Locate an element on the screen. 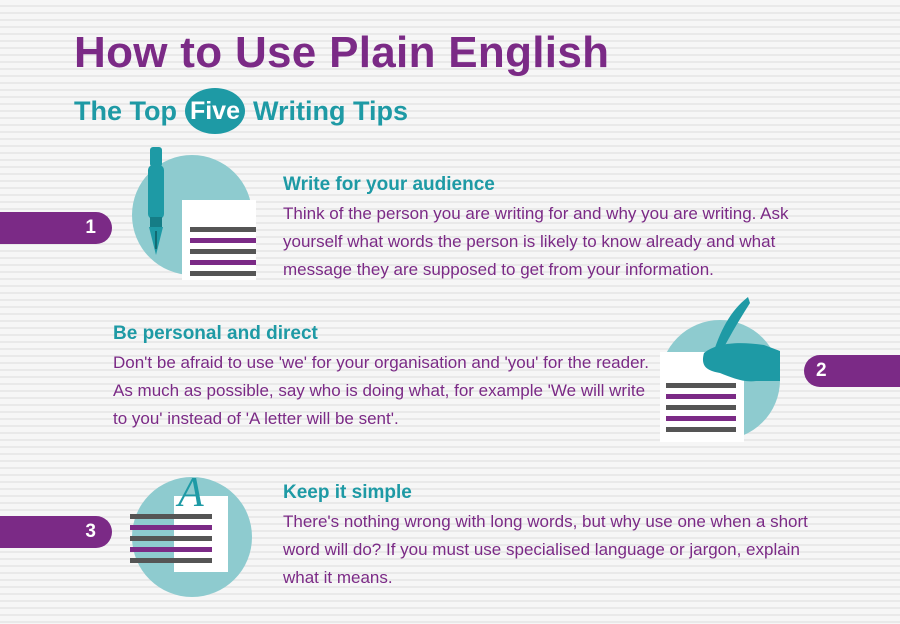  hand-quill-icon is located at coordinates (720, 369).